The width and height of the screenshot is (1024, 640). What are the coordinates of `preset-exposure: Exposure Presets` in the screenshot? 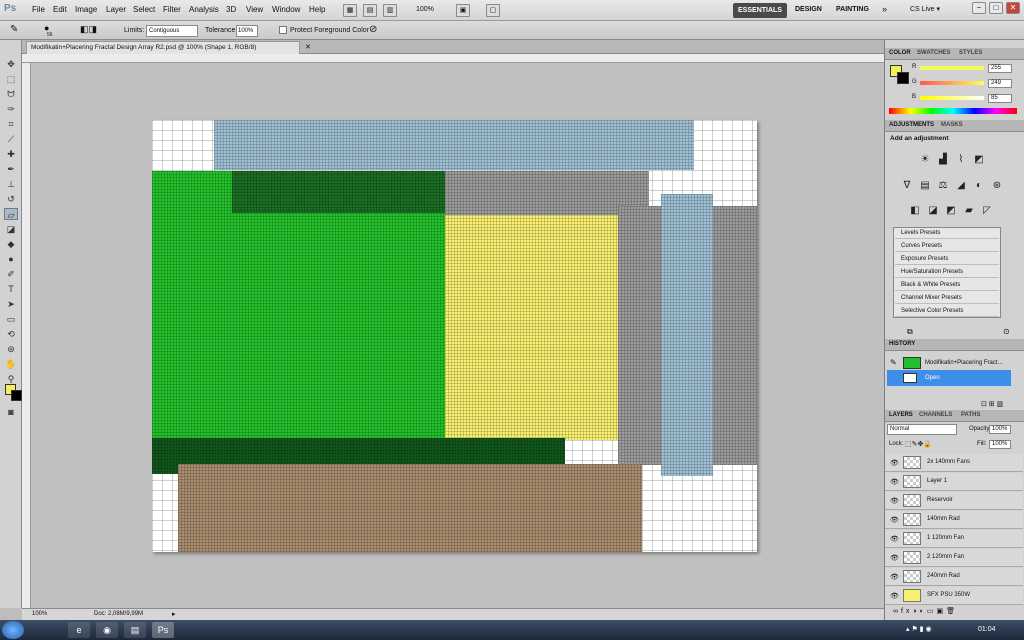 It's located at (947, 259).